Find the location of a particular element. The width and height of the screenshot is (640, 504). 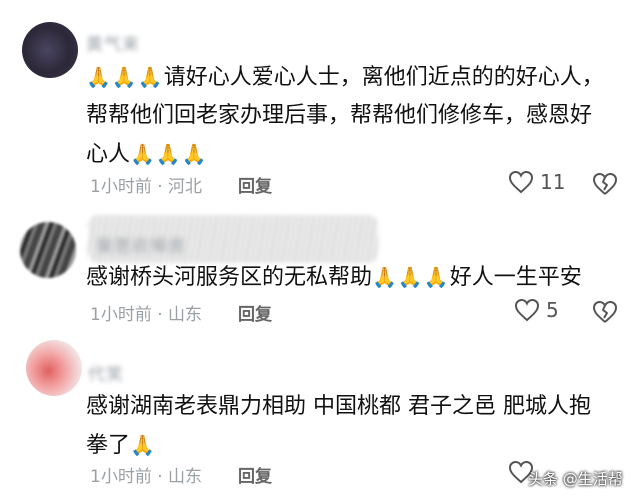

username: 代笑 is located at coordinates (106, 372).